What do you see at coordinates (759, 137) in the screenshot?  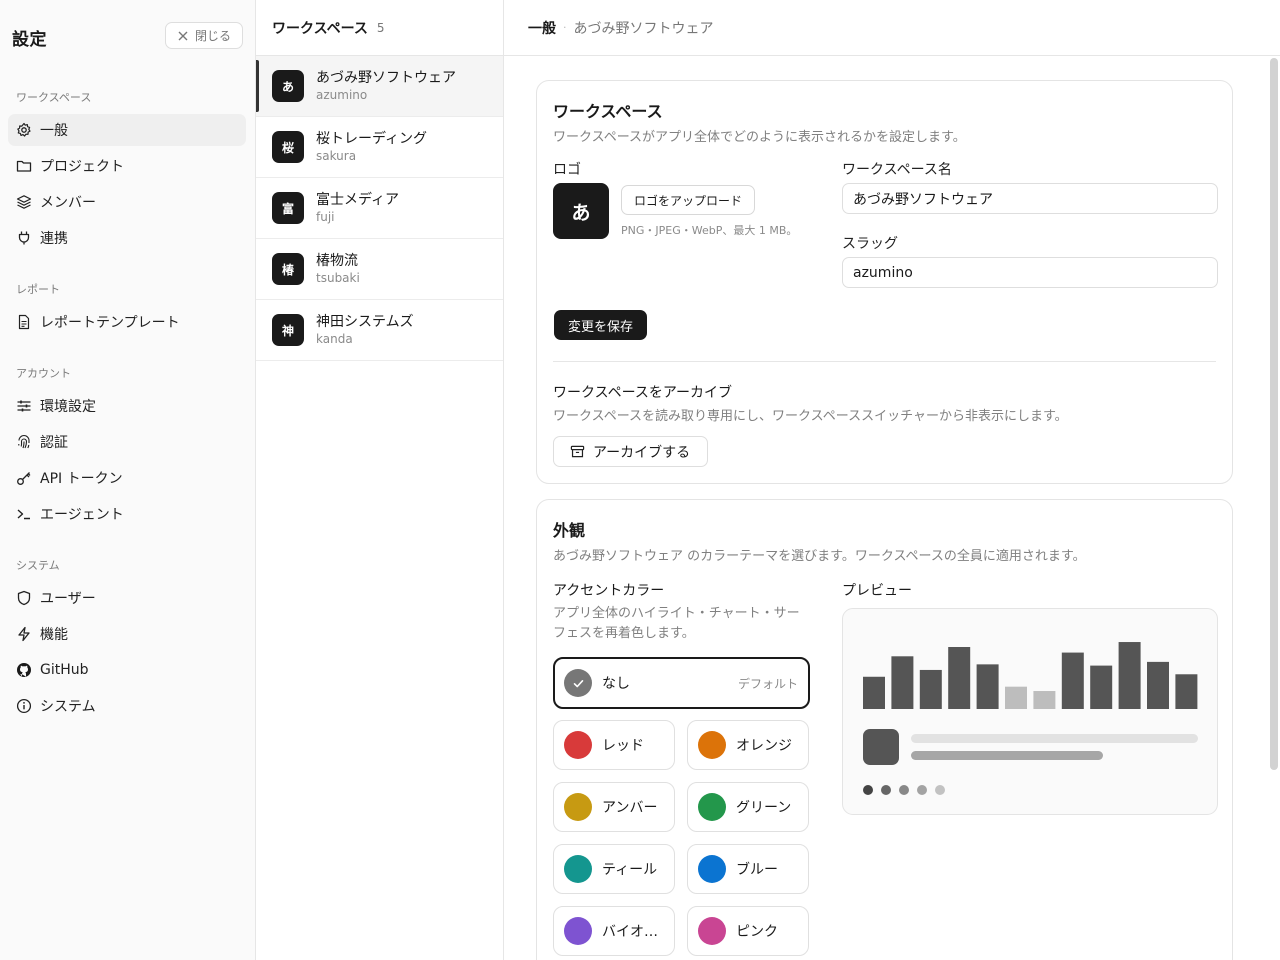 I see `workspace-card-description: ワークスペースがアプリ全体でどのように表示されるかを設定します。` at bounding box center [759, 137].